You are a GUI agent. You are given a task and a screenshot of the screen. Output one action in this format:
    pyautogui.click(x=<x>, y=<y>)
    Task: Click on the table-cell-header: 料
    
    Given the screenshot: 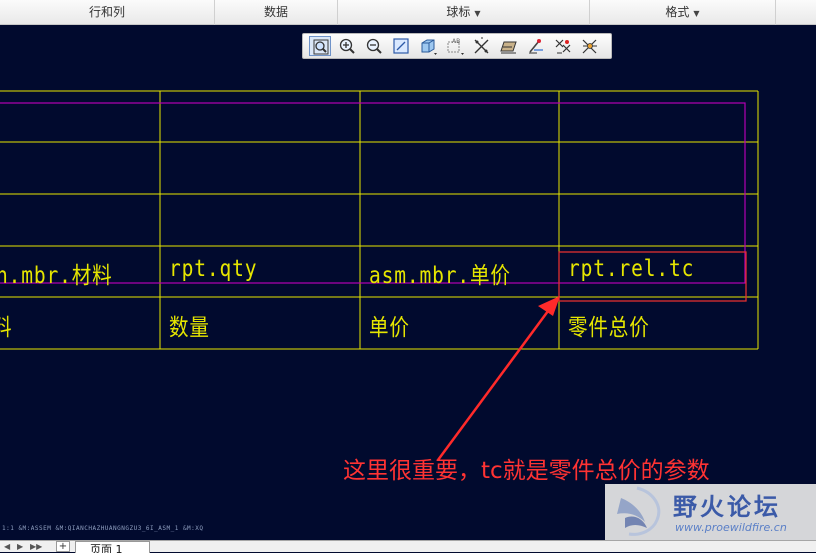 What is the action you would take?
    pyautogui.click(x=6, y=325)
    